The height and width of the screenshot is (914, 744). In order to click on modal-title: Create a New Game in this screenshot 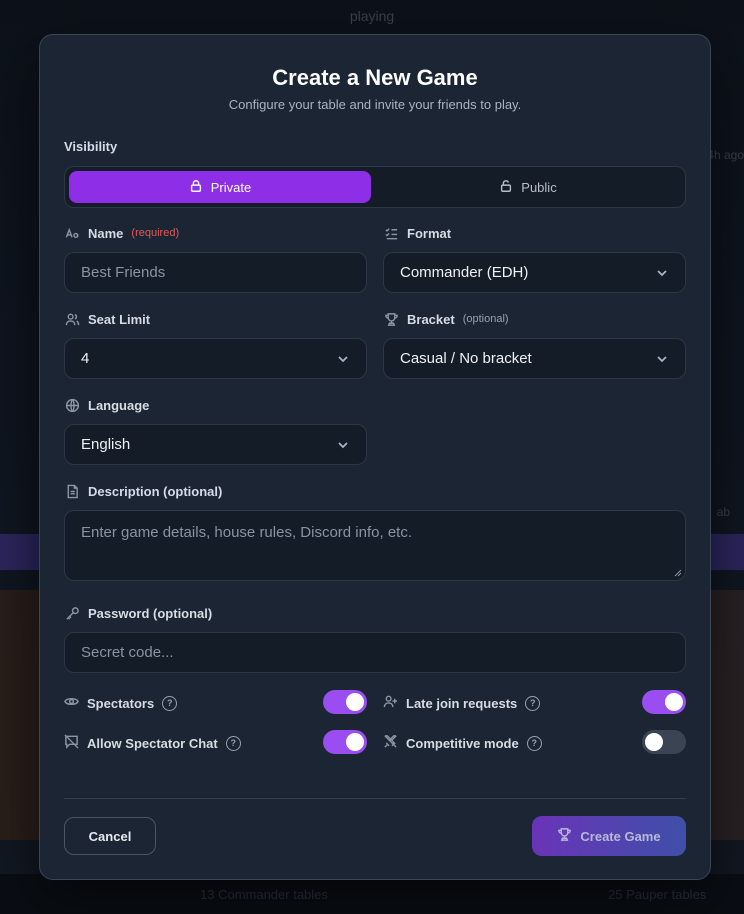, I will do `click(375, 77)`.